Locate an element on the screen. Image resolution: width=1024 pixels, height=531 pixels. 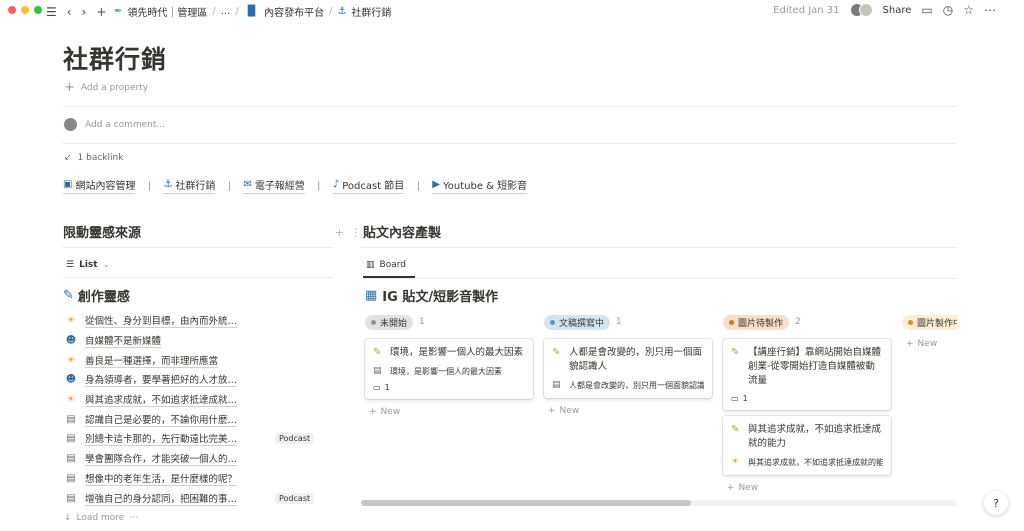
link-newsletter: ✉ 電子報經營 is located at coordinates (274, 185).